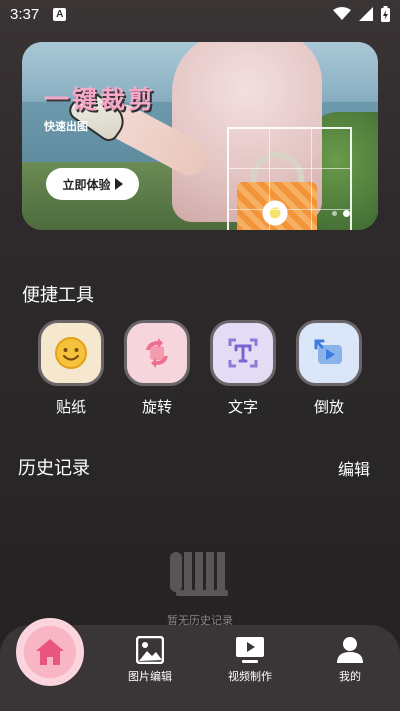  I want to click on tool-sticker-tile, so click(71, 353).